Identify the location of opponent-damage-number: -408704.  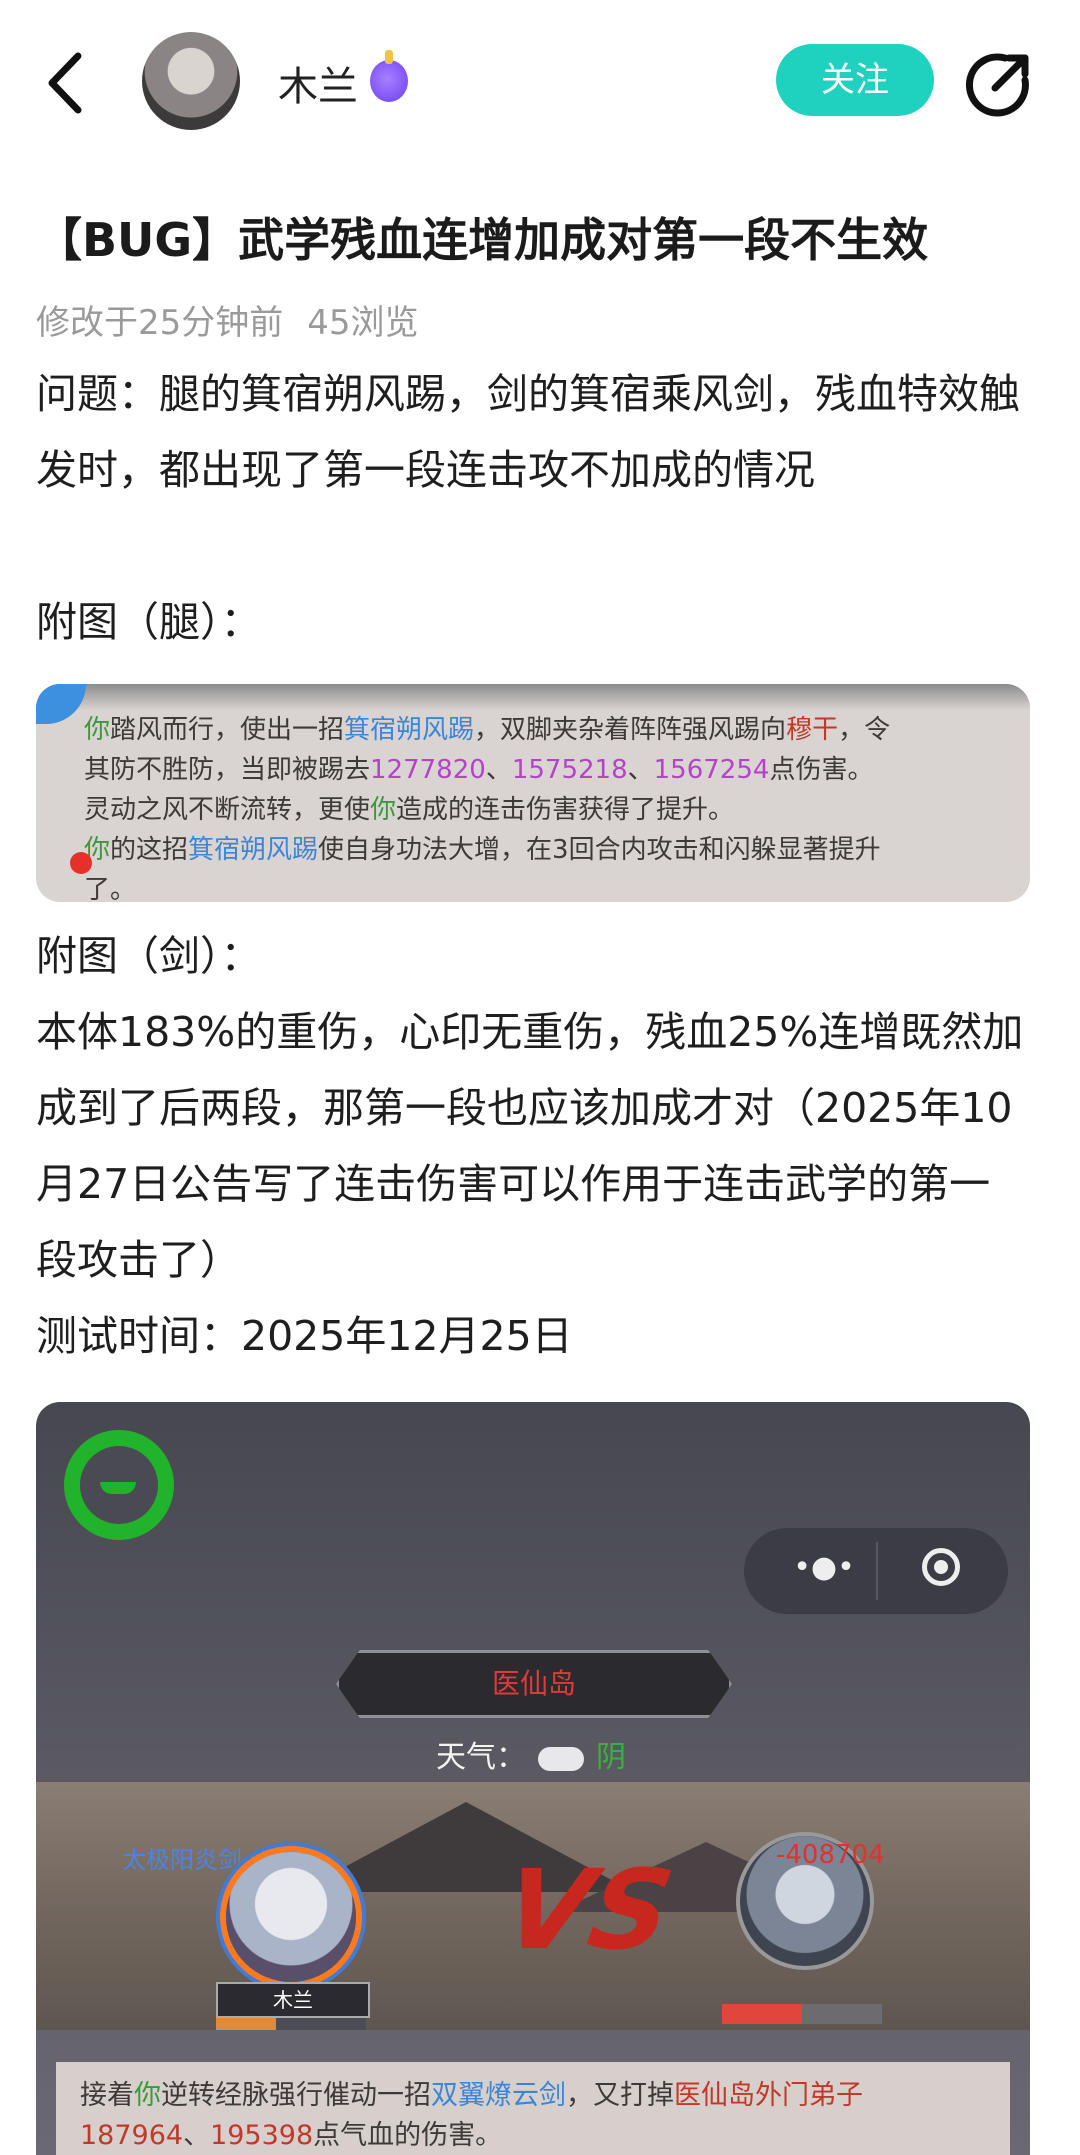
(830, 1855).